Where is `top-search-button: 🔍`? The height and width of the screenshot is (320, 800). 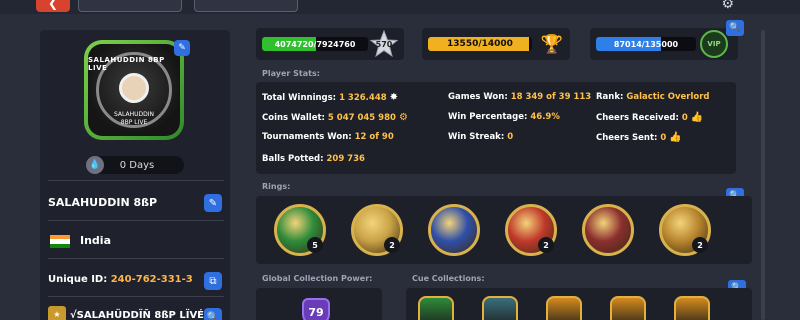
top-search-button: 🔍 is located at coordinates (735, 28).